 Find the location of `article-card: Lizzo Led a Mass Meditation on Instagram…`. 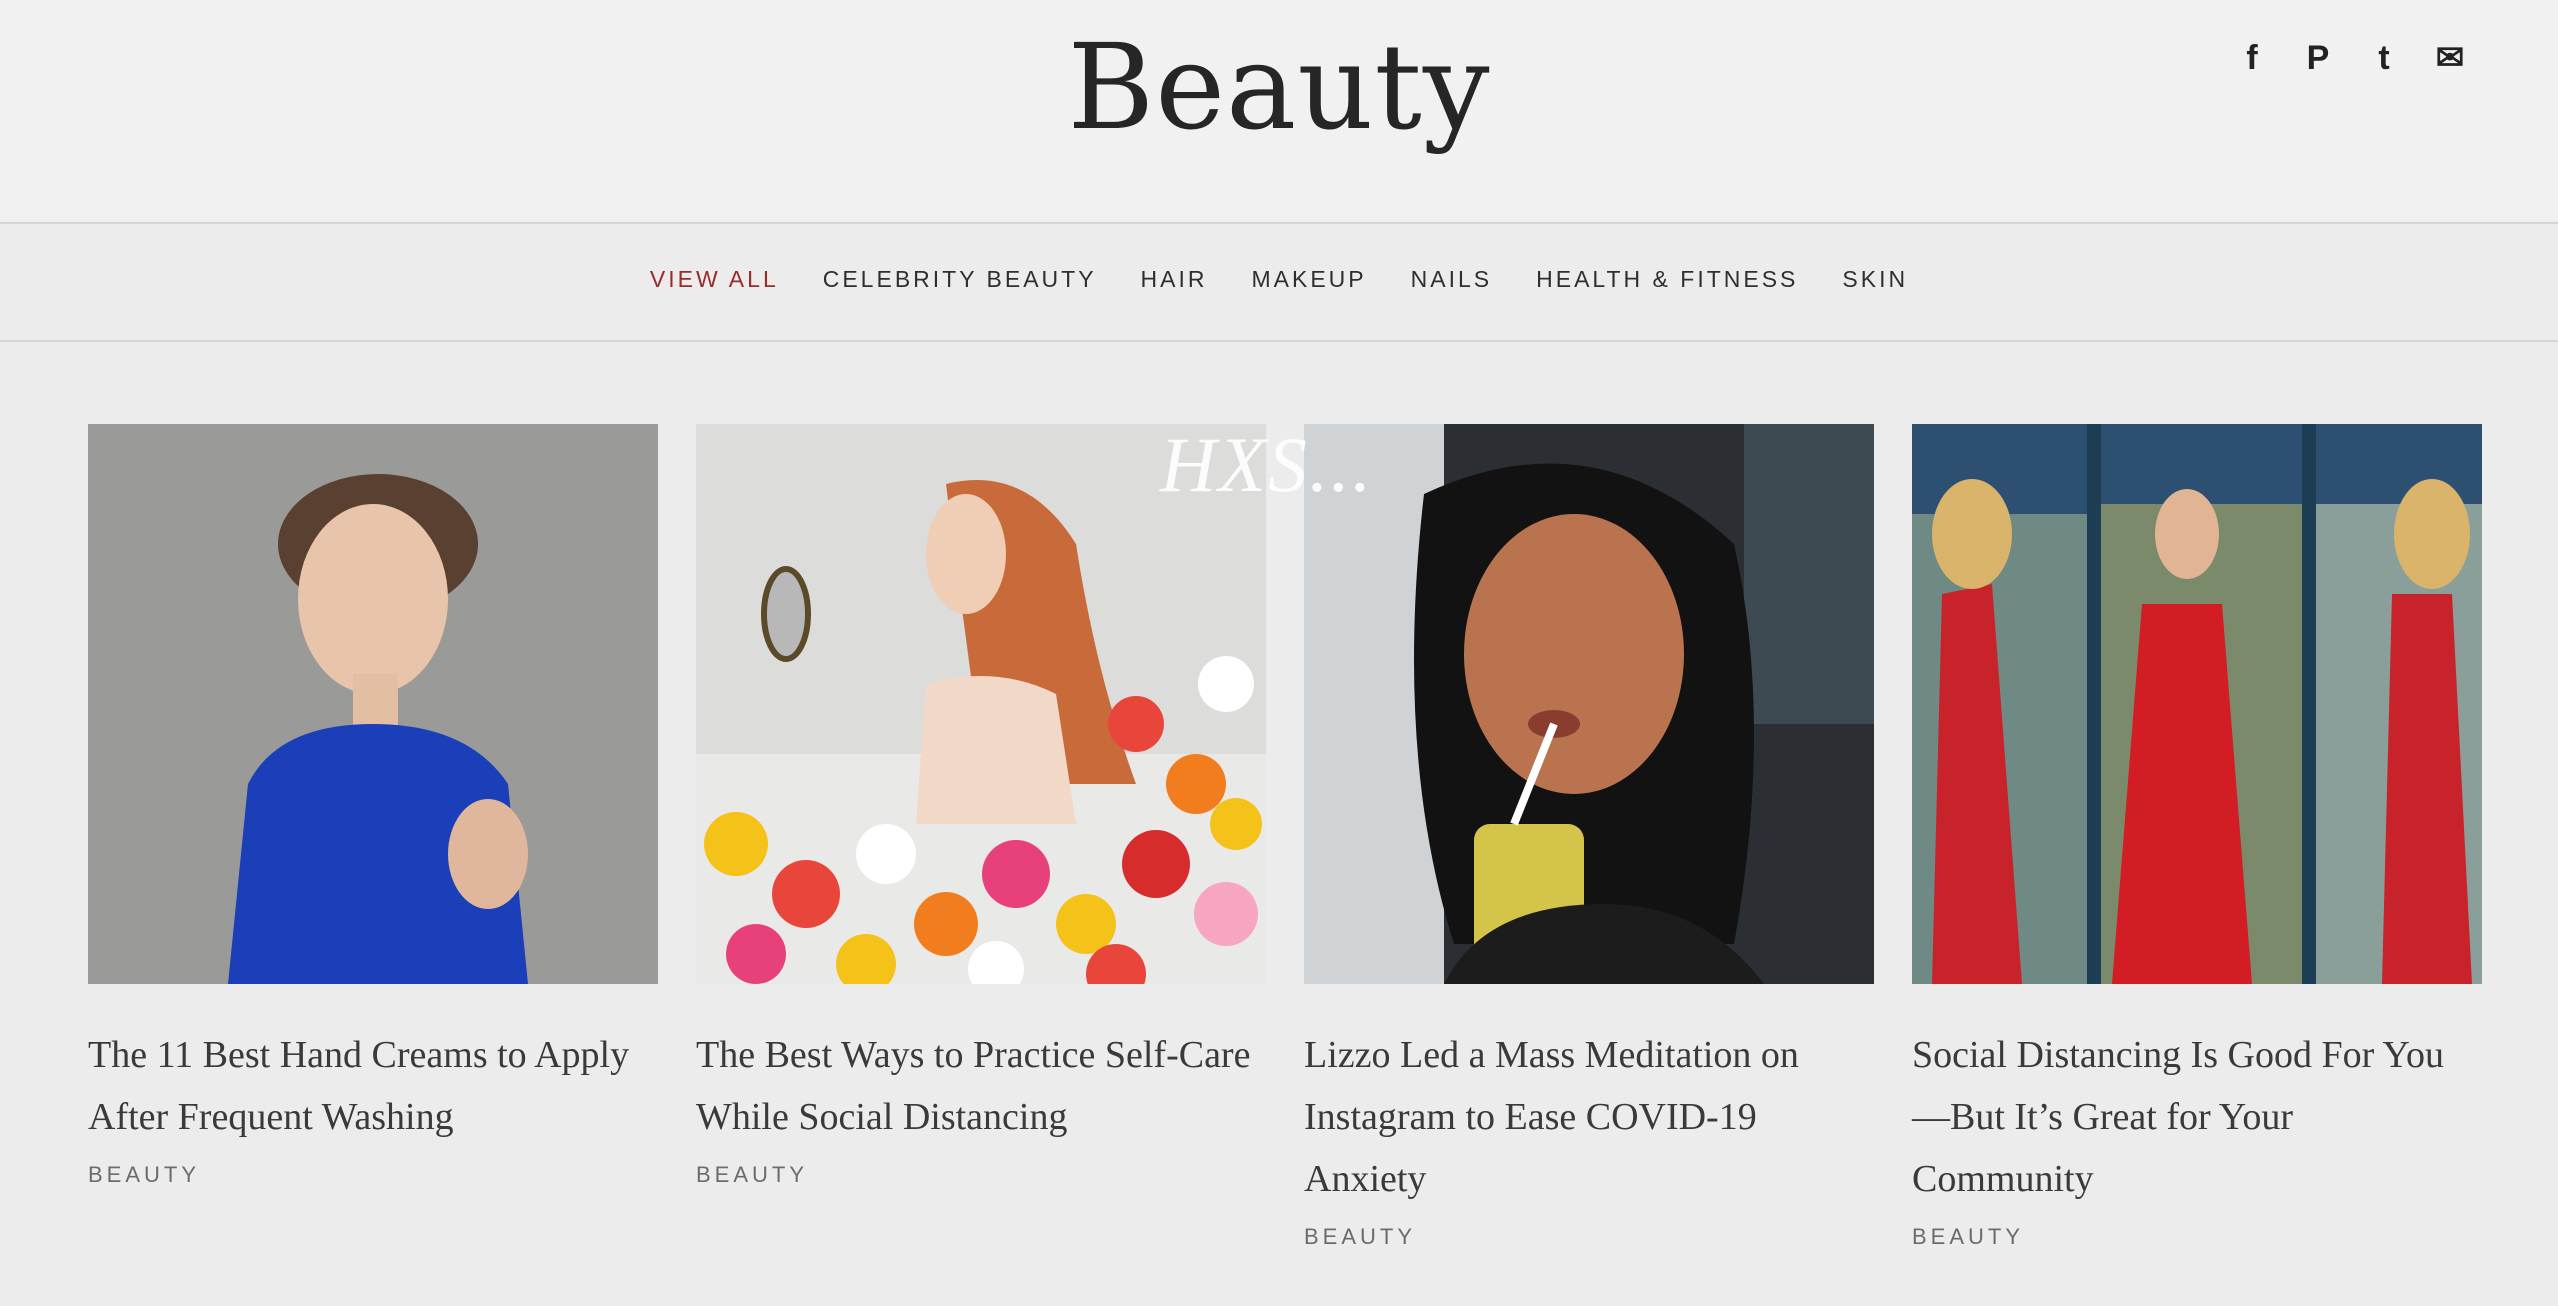

article-card: Lizzo Led a Mass Meditation on Instagram… is located at coordinates (1589, 837).